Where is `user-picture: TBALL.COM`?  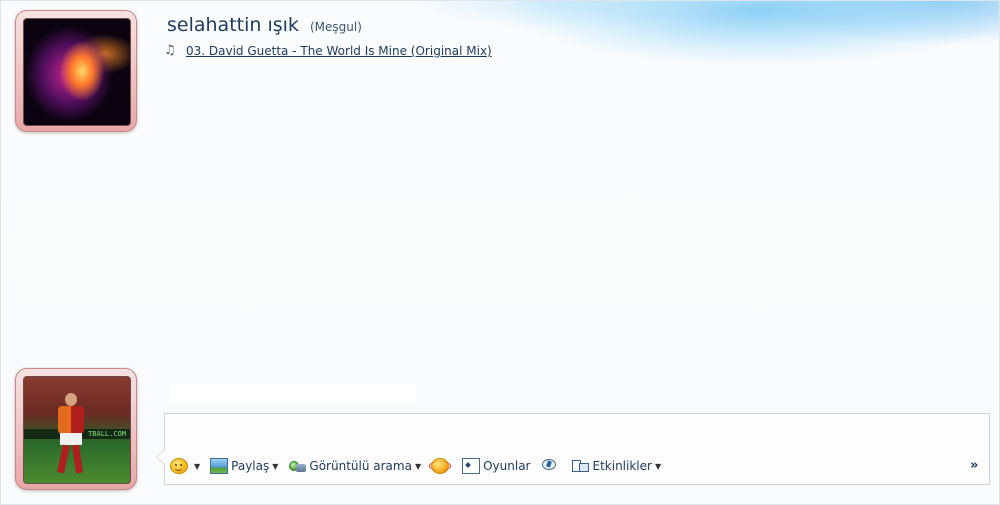 user-picture: TBALL.COM is located at coordinates (77, 430).